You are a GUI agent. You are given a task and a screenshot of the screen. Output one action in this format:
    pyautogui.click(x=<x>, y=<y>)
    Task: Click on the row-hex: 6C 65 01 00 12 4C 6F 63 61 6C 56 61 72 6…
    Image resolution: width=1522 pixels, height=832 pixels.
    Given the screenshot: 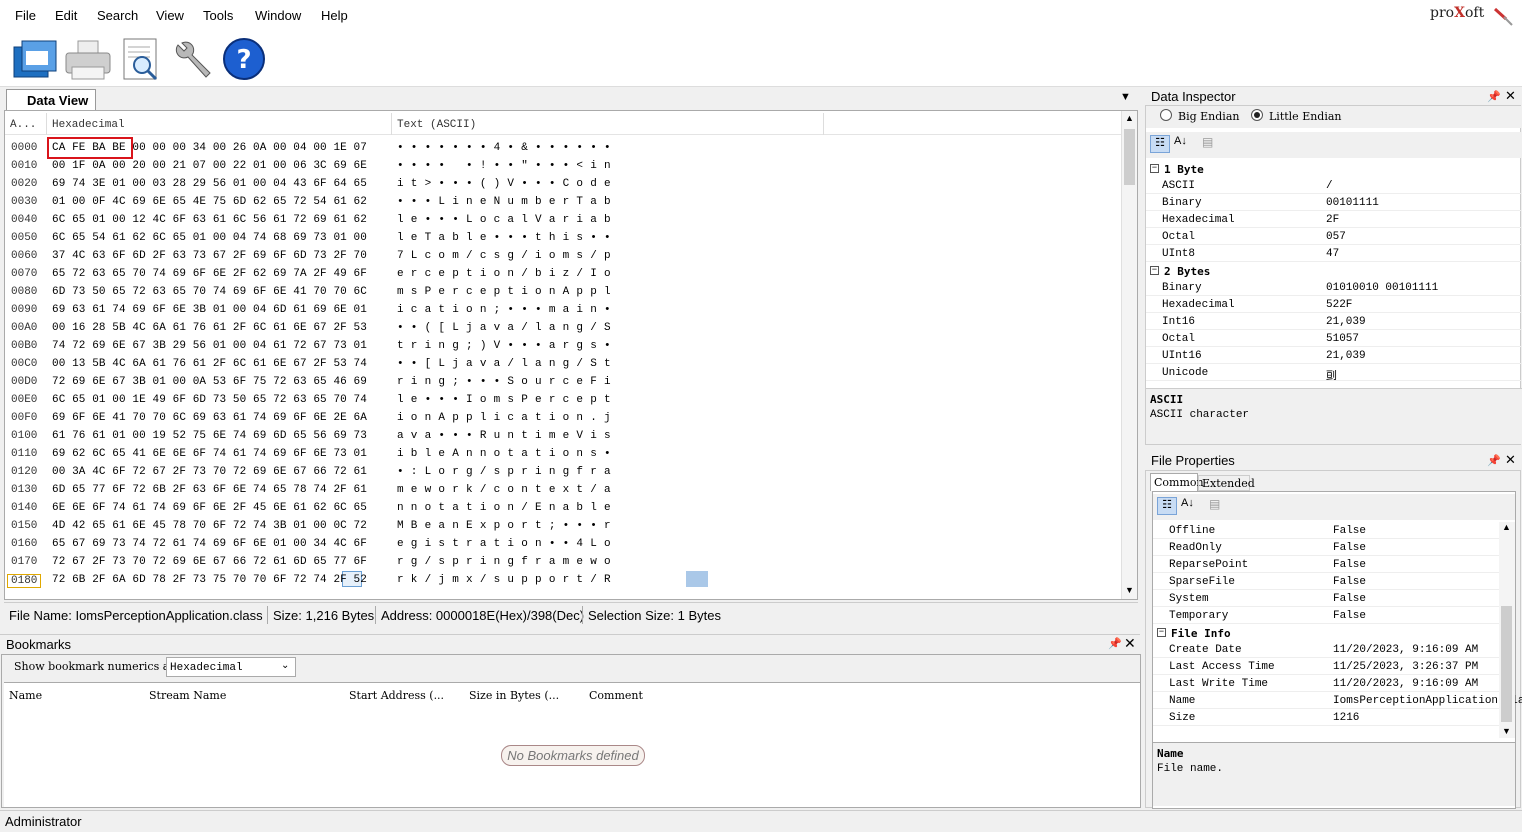 What is the action you would take?
    pyautogui.click(x=209, y=220)
    